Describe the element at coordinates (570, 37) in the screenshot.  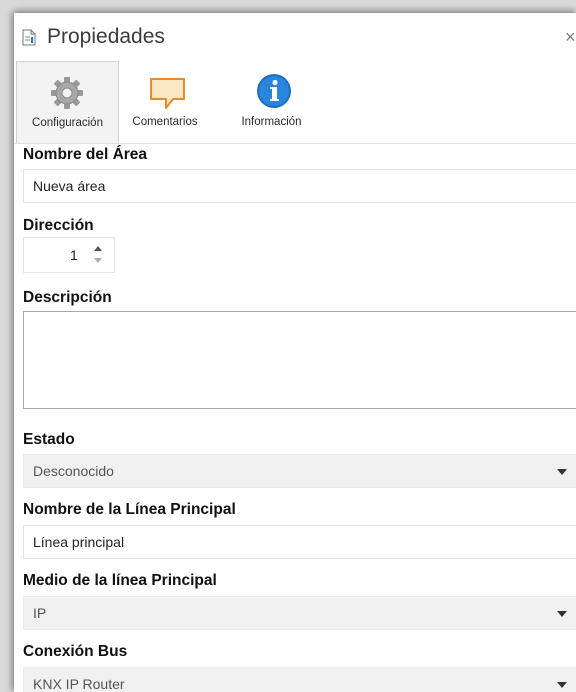
I see `close-icon: ×` at that location.